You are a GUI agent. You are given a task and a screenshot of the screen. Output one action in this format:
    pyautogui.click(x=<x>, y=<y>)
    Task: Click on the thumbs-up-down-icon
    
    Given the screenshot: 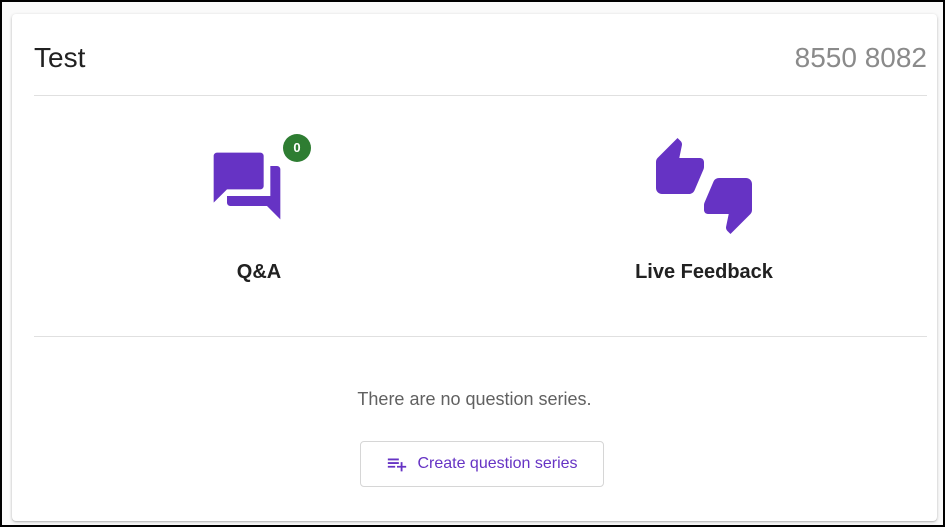 What is the action you would take?
    pyautogui.click(x=704, y=186)
    